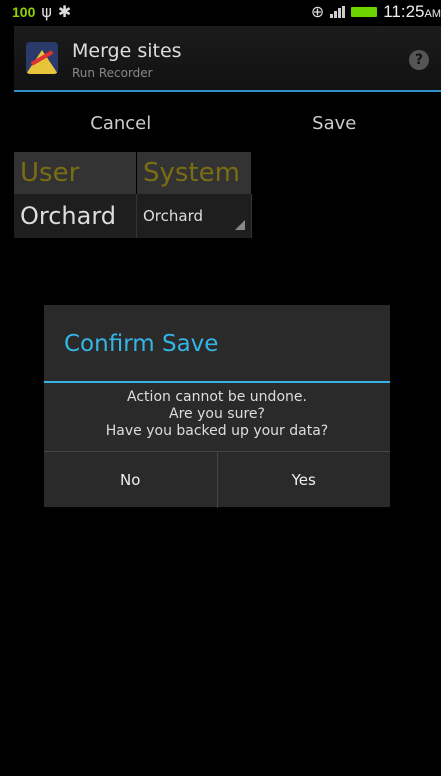  Describe the element at coordinates (194, 173) in the screenshot. I see `header-system: System` at that location.